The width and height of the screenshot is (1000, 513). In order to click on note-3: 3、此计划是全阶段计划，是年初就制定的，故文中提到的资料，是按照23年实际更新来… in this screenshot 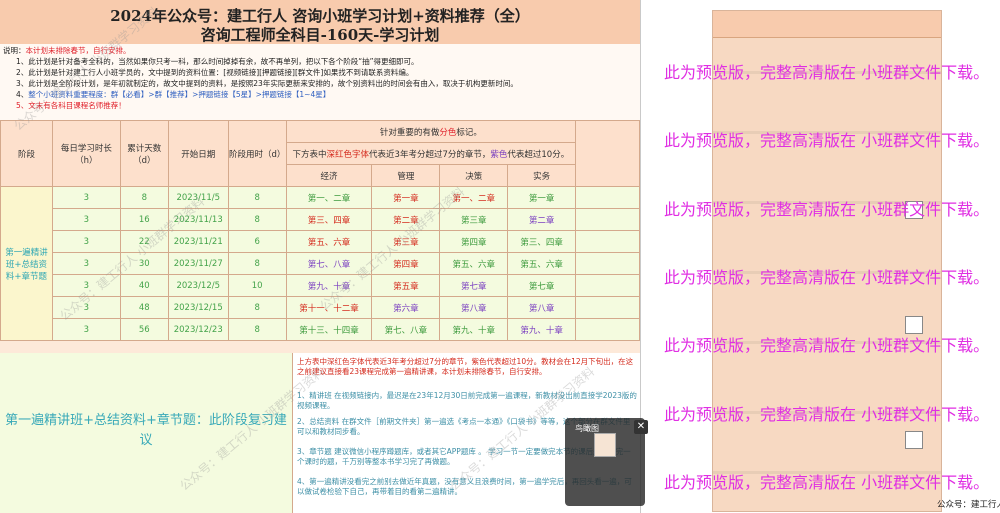, I will do `click(267, 83)`.